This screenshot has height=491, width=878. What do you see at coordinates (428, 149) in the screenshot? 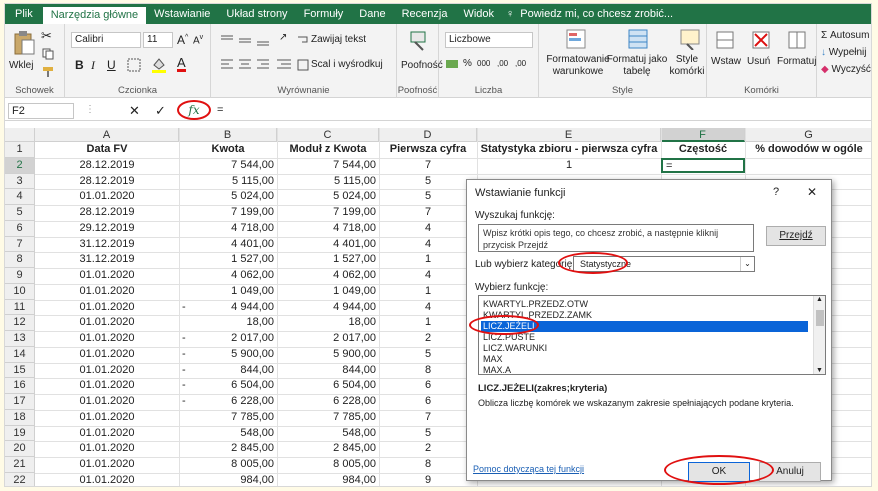
I see `header-cell: Pierwsza cyfra` at bounding box center [428, 149].